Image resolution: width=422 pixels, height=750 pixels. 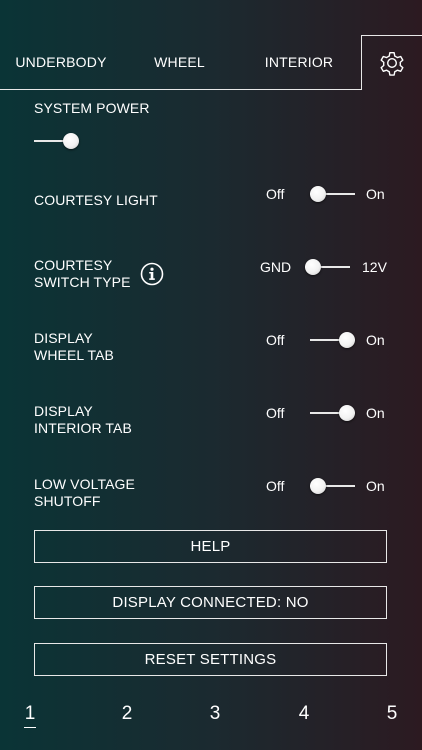 What do you see at coordinates (375, 486) in the screenshot?
I see `low-voltage-shutoff-on-label: On` at bounding box center [375, 486].